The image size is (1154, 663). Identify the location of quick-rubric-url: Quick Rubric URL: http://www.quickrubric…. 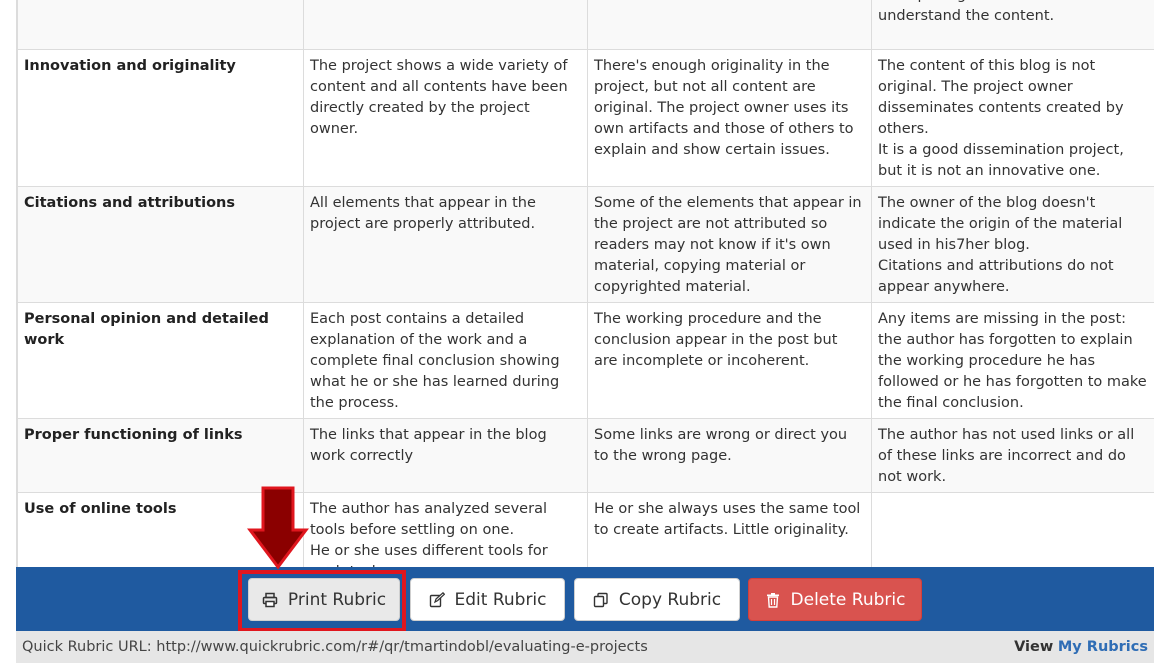
(335, 647).